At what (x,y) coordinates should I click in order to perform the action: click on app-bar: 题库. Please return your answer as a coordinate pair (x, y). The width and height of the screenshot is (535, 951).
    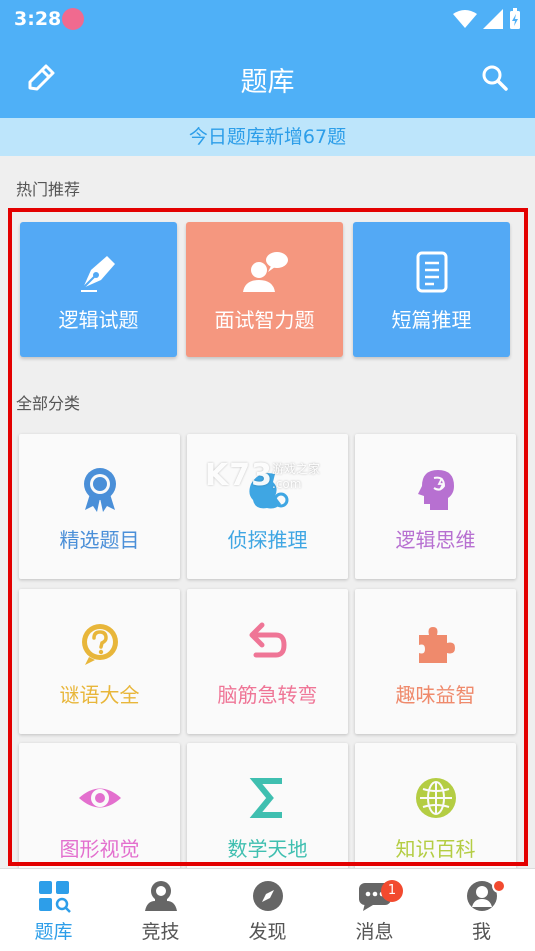
    Looking at the image, I should click on (267, 78).